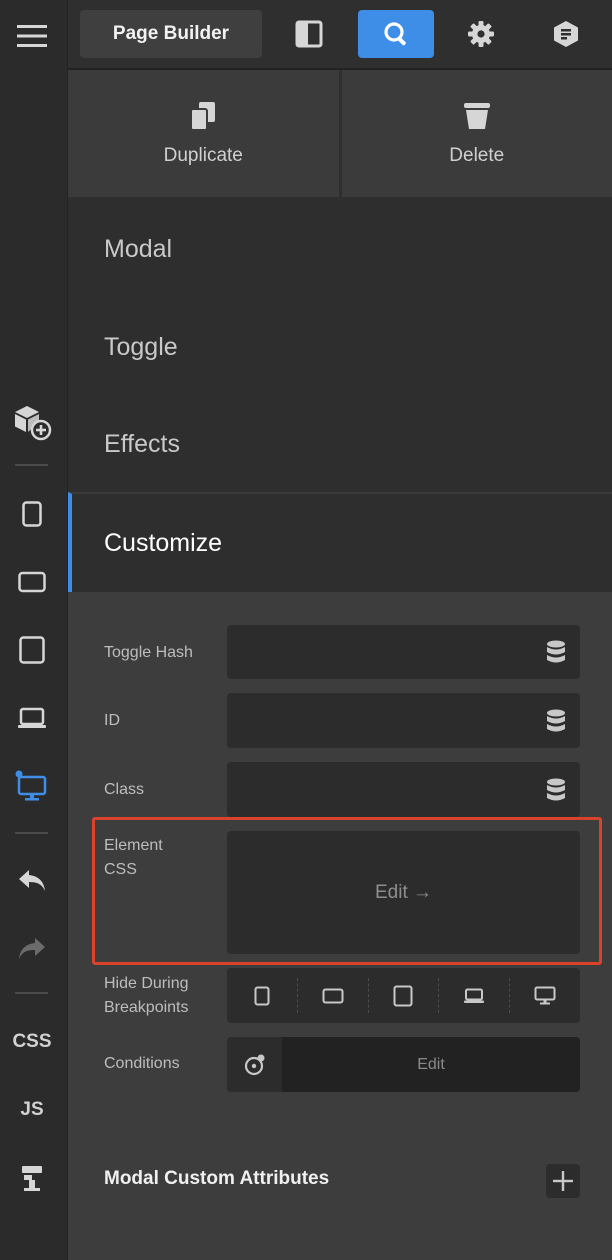 The height and width of the screenshot is (1260, 612). Describe the element at coordinates (477, 155) in the screenshot. I see `delete-label: Delete` at that location.